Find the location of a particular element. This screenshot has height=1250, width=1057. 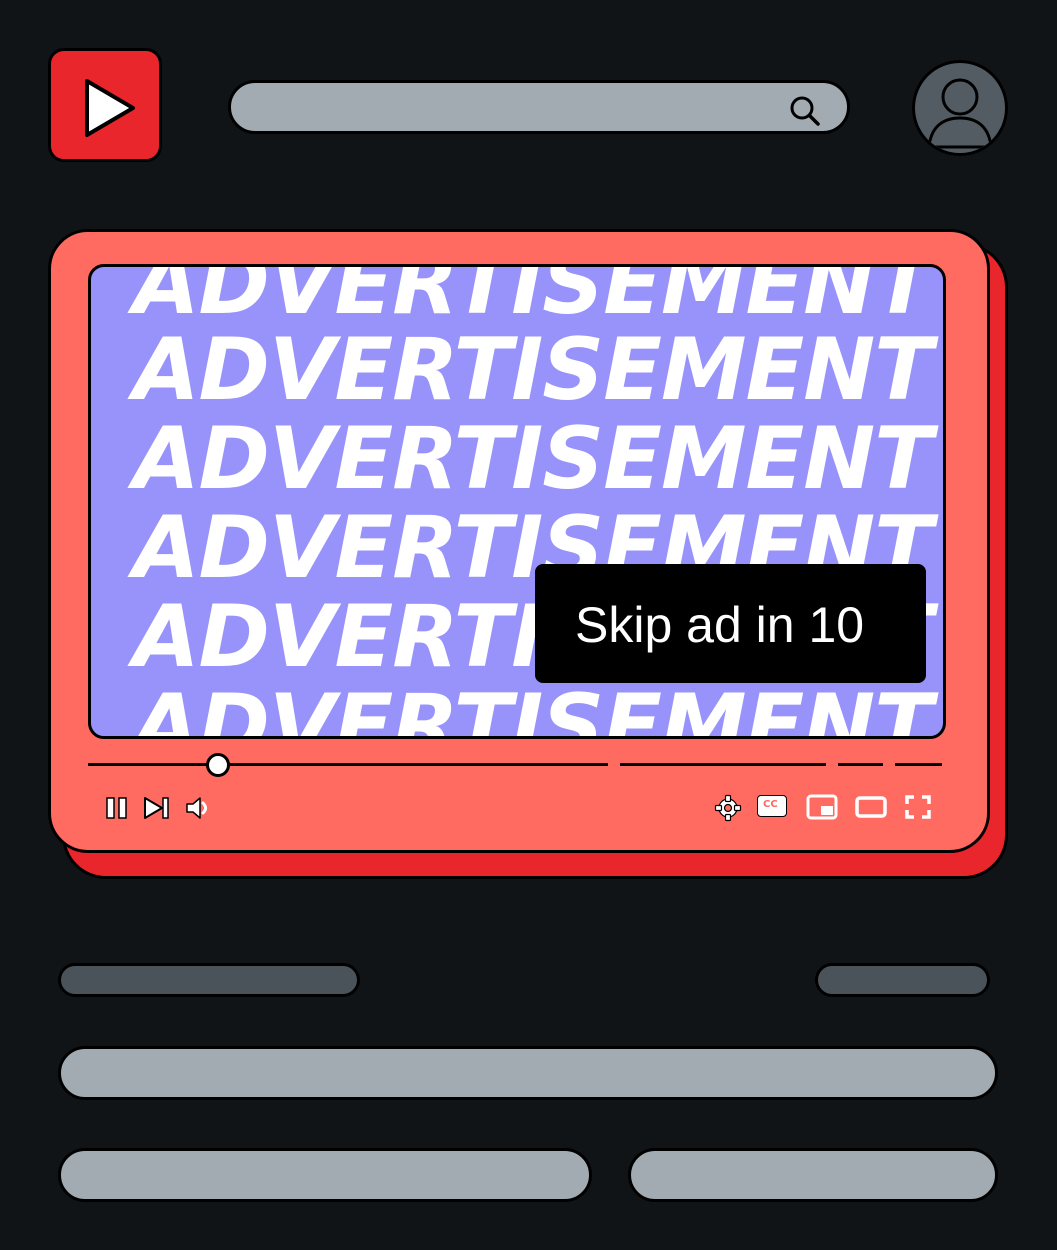

theater-icon is located at coordinates (871, 807).